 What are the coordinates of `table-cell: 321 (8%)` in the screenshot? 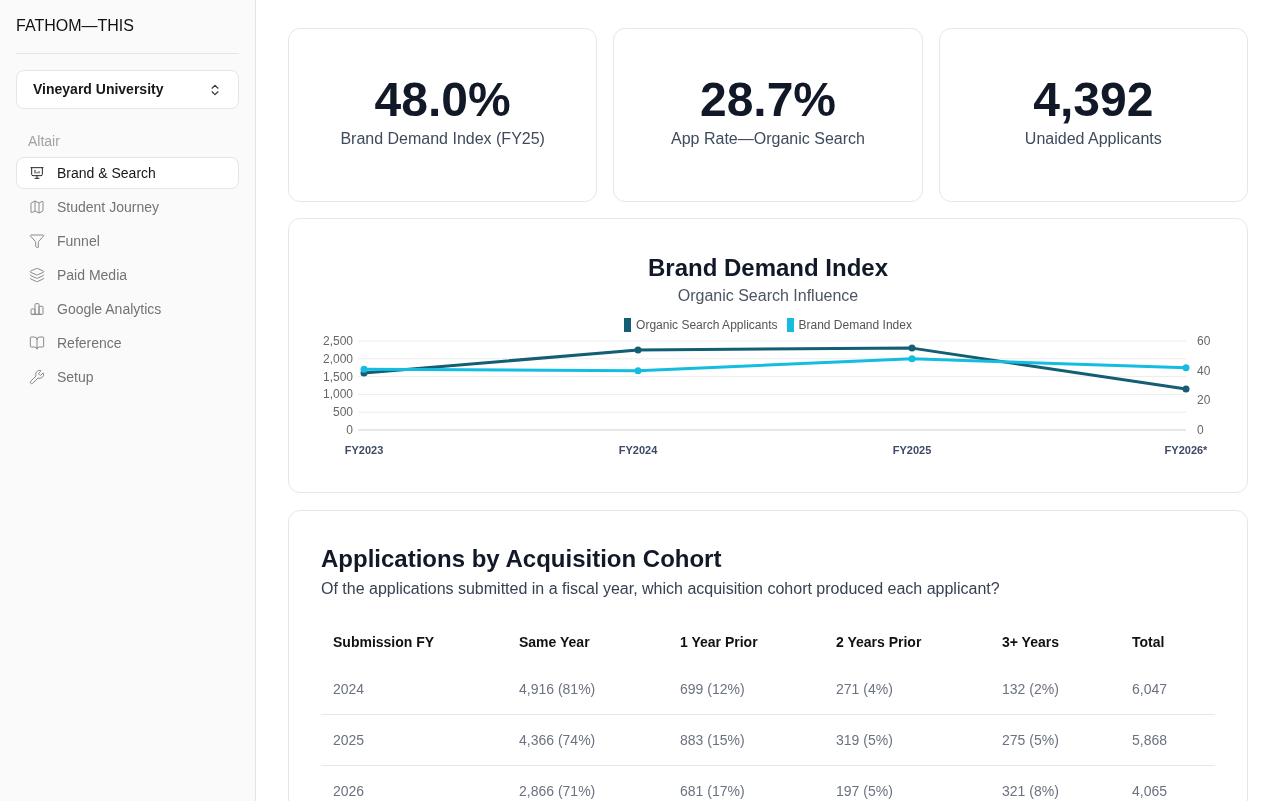 It's located at (1055, 783).